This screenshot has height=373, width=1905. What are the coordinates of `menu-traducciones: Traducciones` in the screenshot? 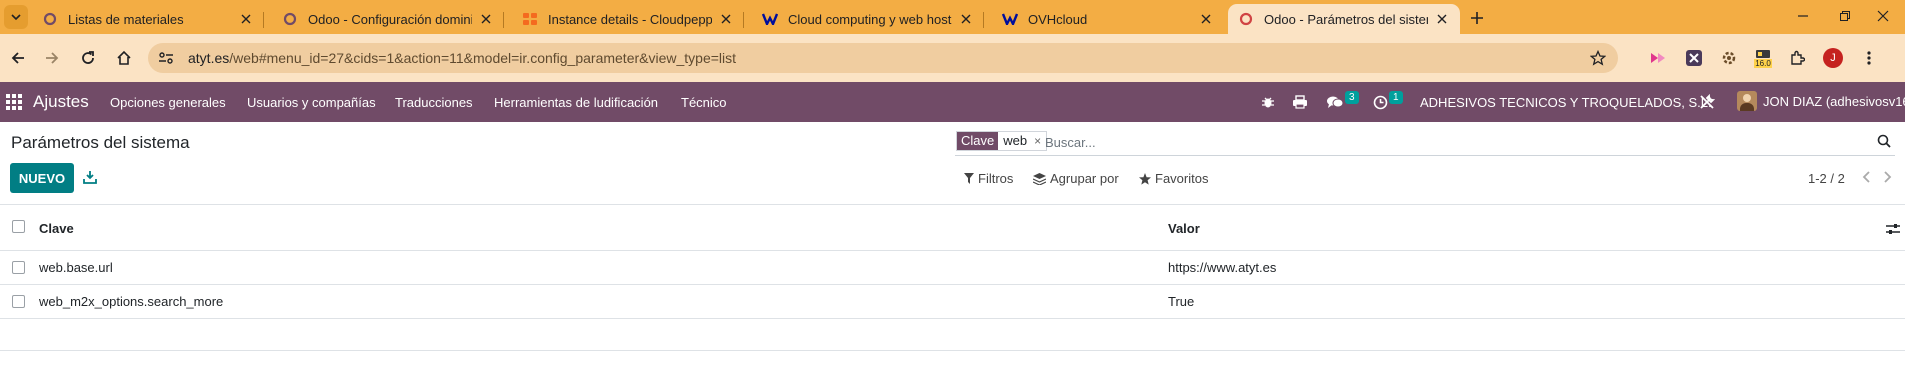 It's located at (434, 102).